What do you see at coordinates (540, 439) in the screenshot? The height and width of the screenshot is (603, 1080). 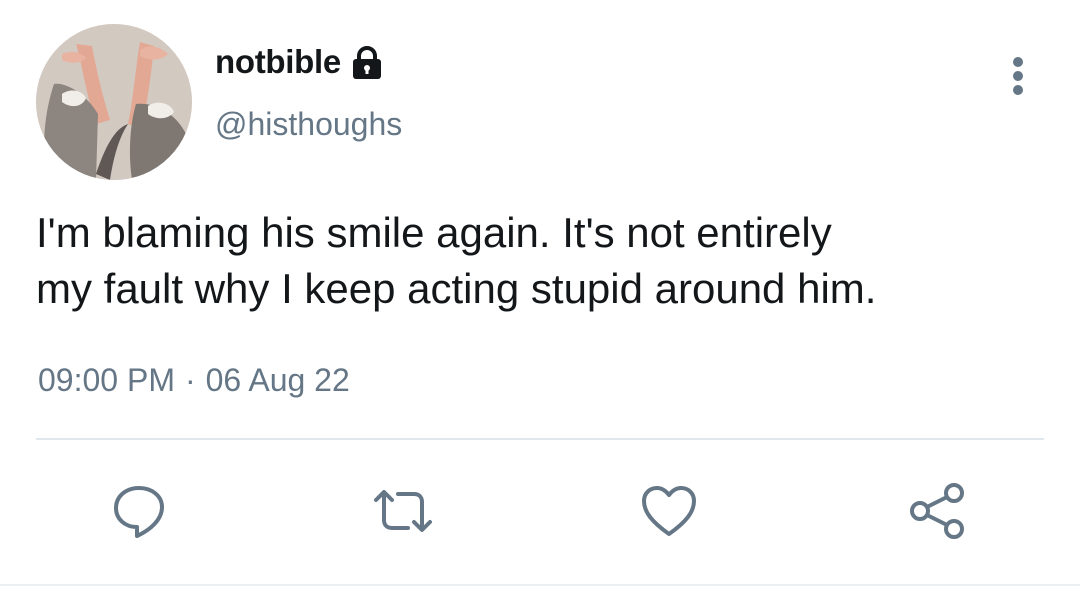 I see `divider` at bounding box center [540, 439].